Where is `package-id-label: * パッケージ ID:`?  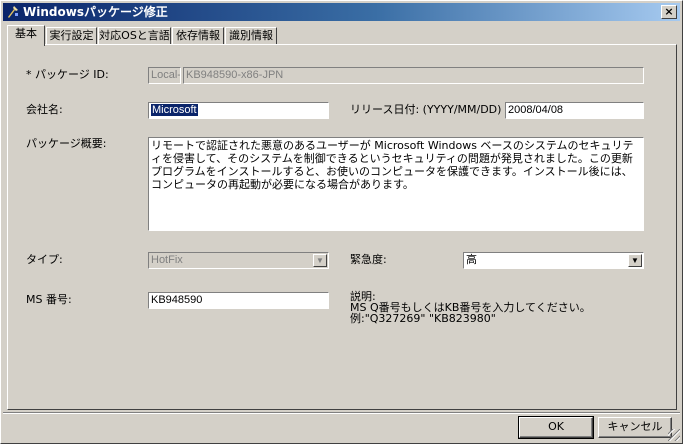 package-id-label: * パッケージ ID: is located at coordinates (67, 74).